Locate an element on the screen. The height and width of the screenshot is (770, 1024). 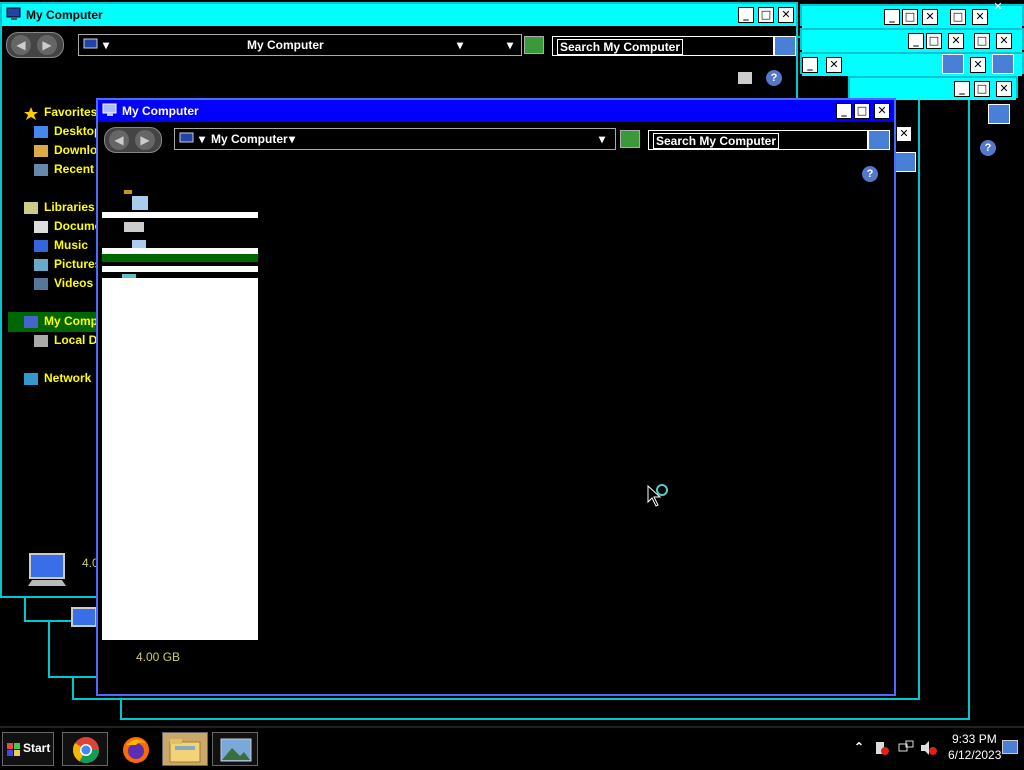
stacked-window-right-3: _ ✕ ✕ is located at coordinates (912, 64).